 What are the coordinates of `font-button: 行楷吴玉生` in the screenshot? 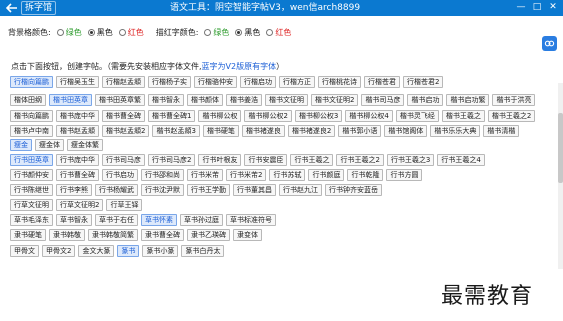 It's located at (77, 82).